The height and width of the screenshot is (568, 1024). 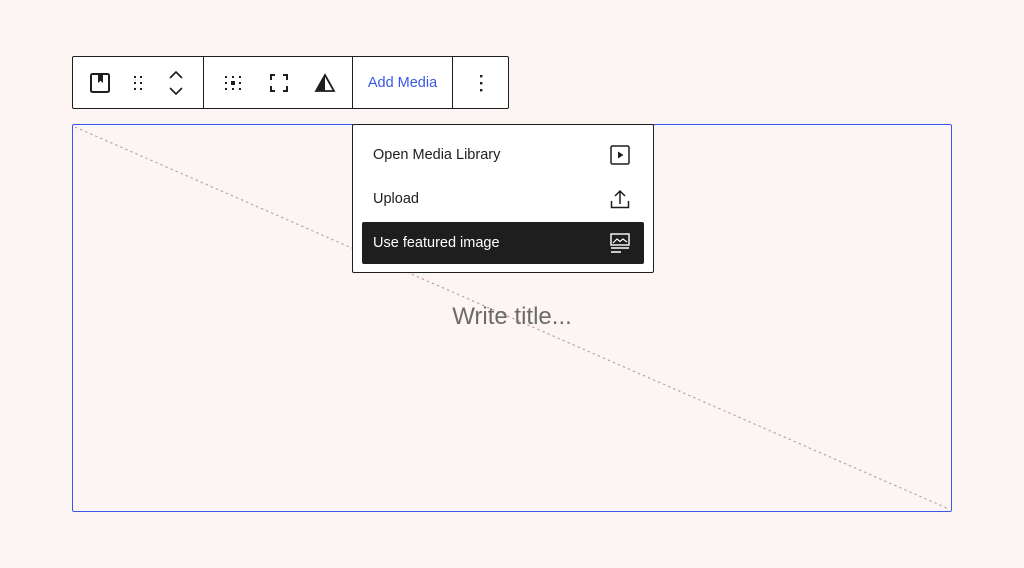 I want to click on drag-handle-icon, so click(x=138, y=82).